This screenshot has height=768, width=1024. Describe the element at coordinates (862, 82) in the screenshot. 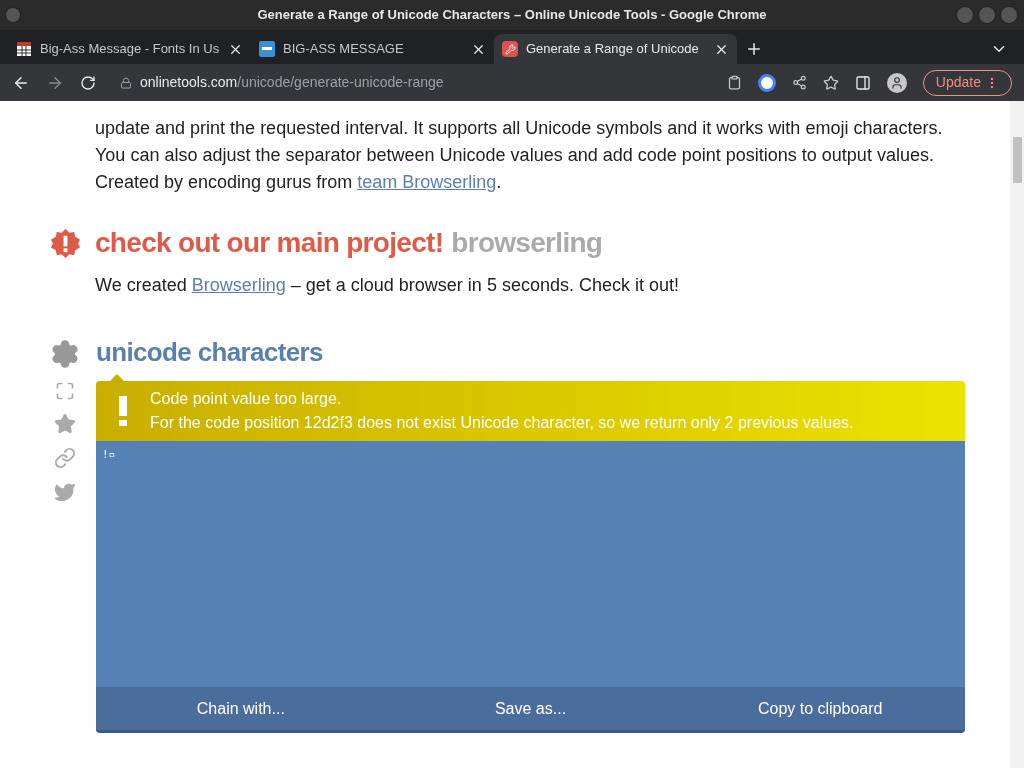

I see `side-panel-icon` at that location.